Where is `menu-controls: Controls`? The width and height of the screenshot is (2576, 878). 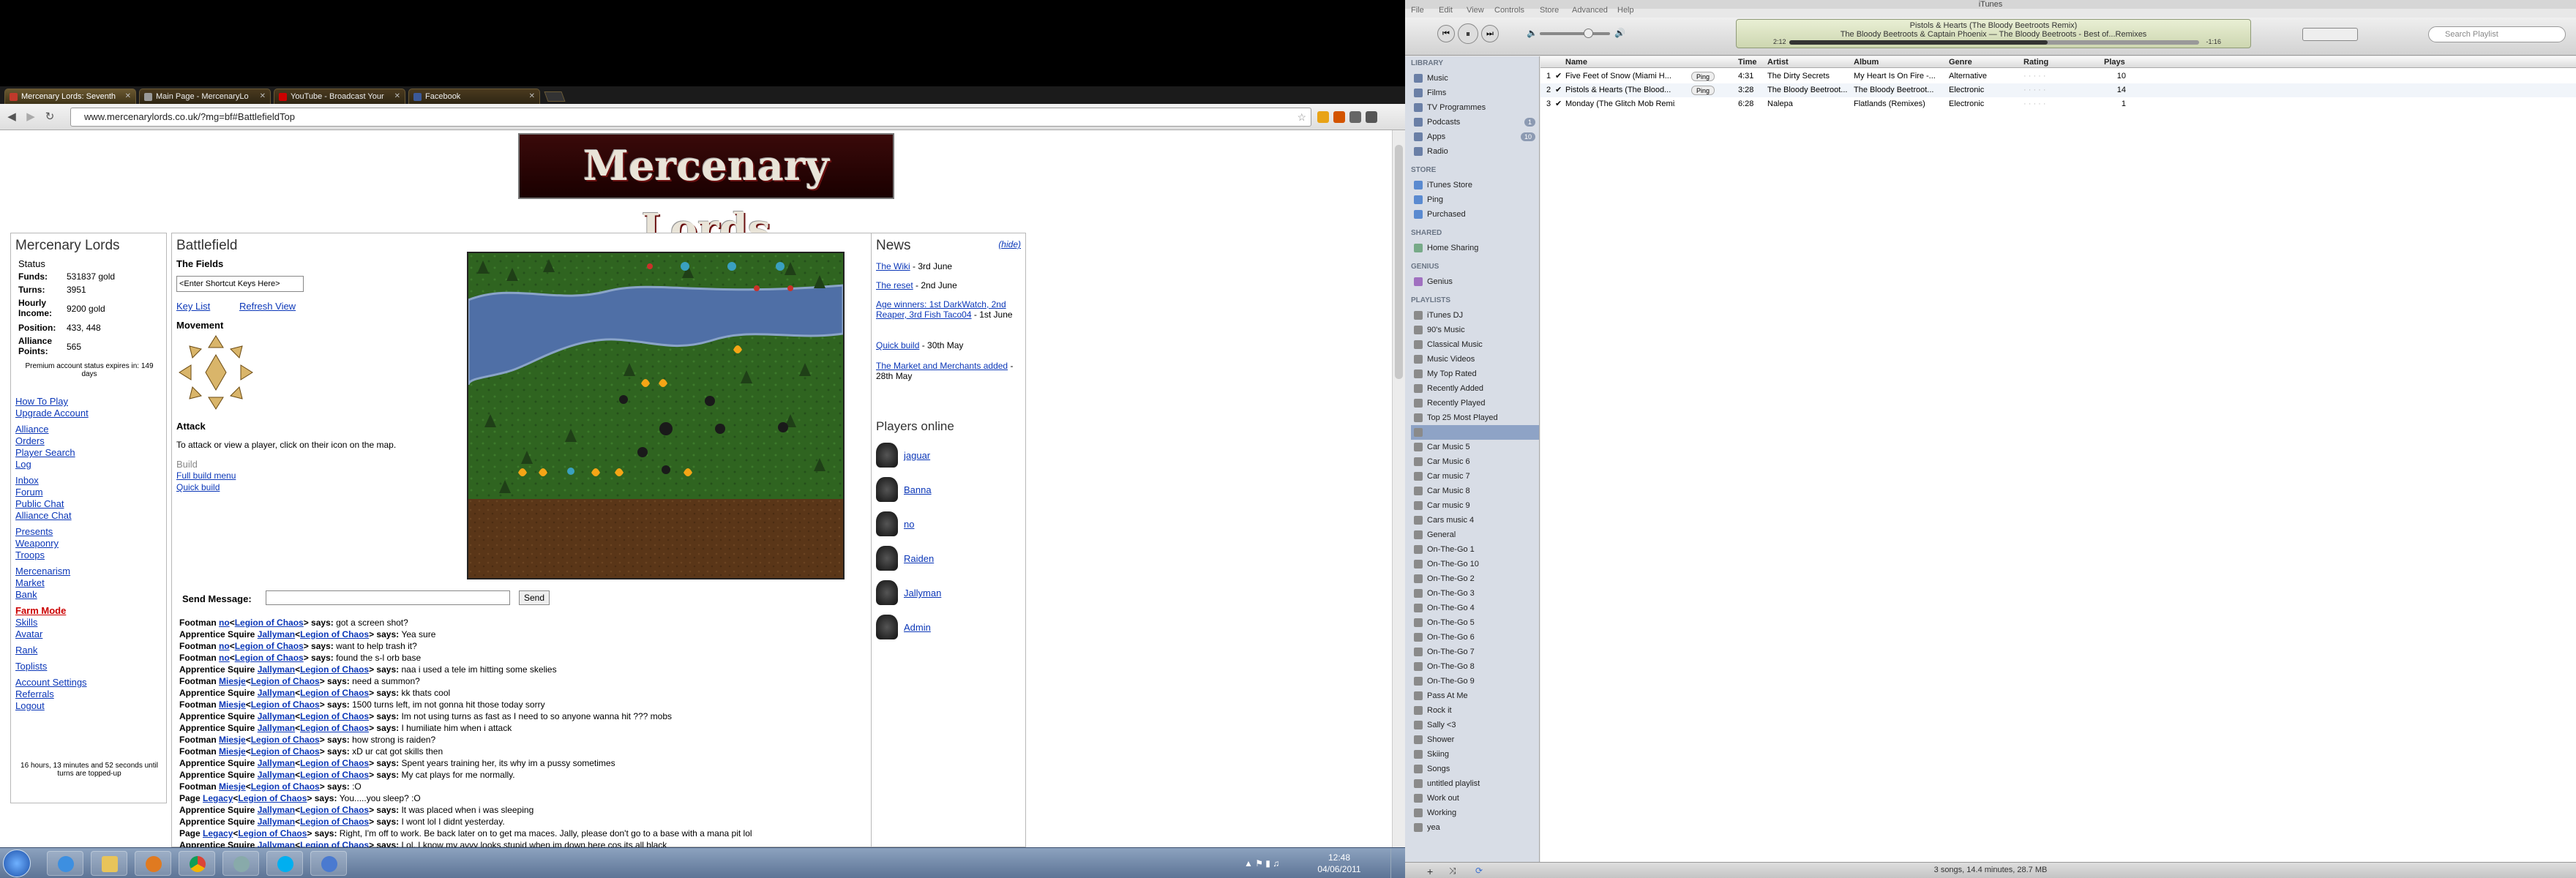
menu-controls: Controls is located at coordinates (1509, 10).